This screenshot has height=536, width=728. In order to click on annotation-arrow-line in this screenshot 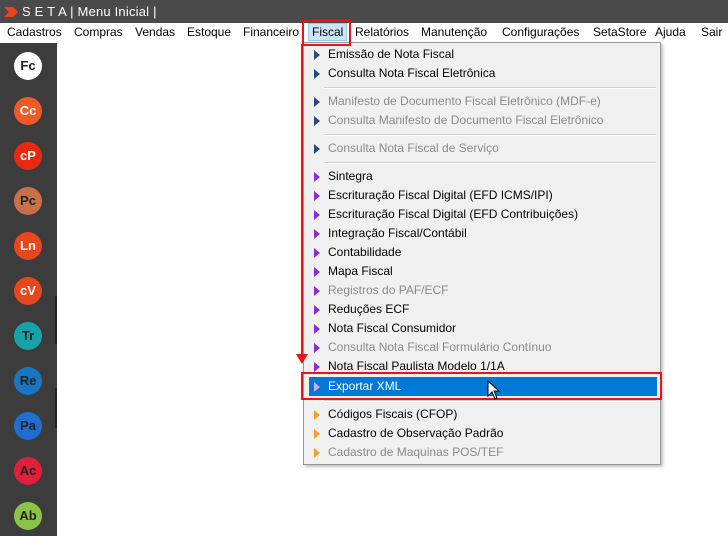, I will do `click(302, 201)`.